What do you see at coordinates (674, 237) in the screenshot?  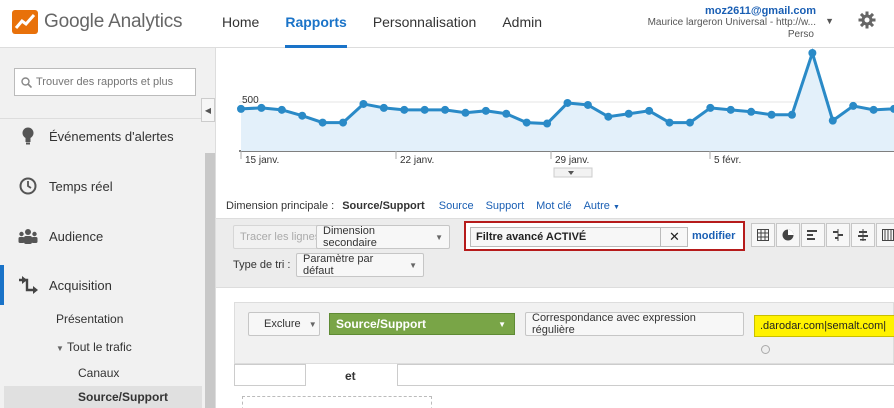 I see `close-icon: ✕` at bounding box center [674, 237].